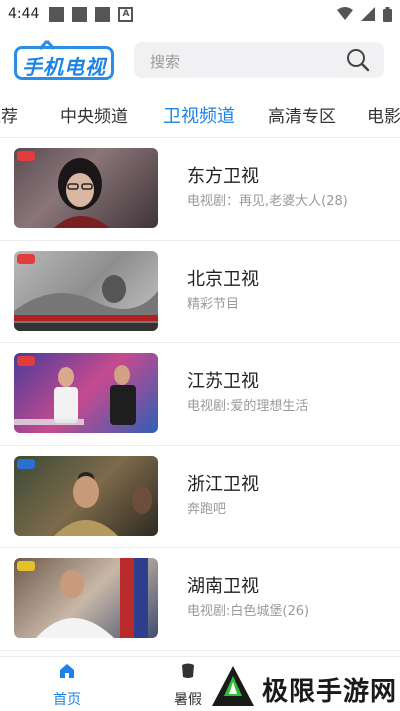 The image size is (400, 711). What do you see at coordinates (200, 189) in the screenshot?
I see `channel-row: 东方卫视 电视剧：再见,老婆大人(28)` at bounding box center [200, 189].